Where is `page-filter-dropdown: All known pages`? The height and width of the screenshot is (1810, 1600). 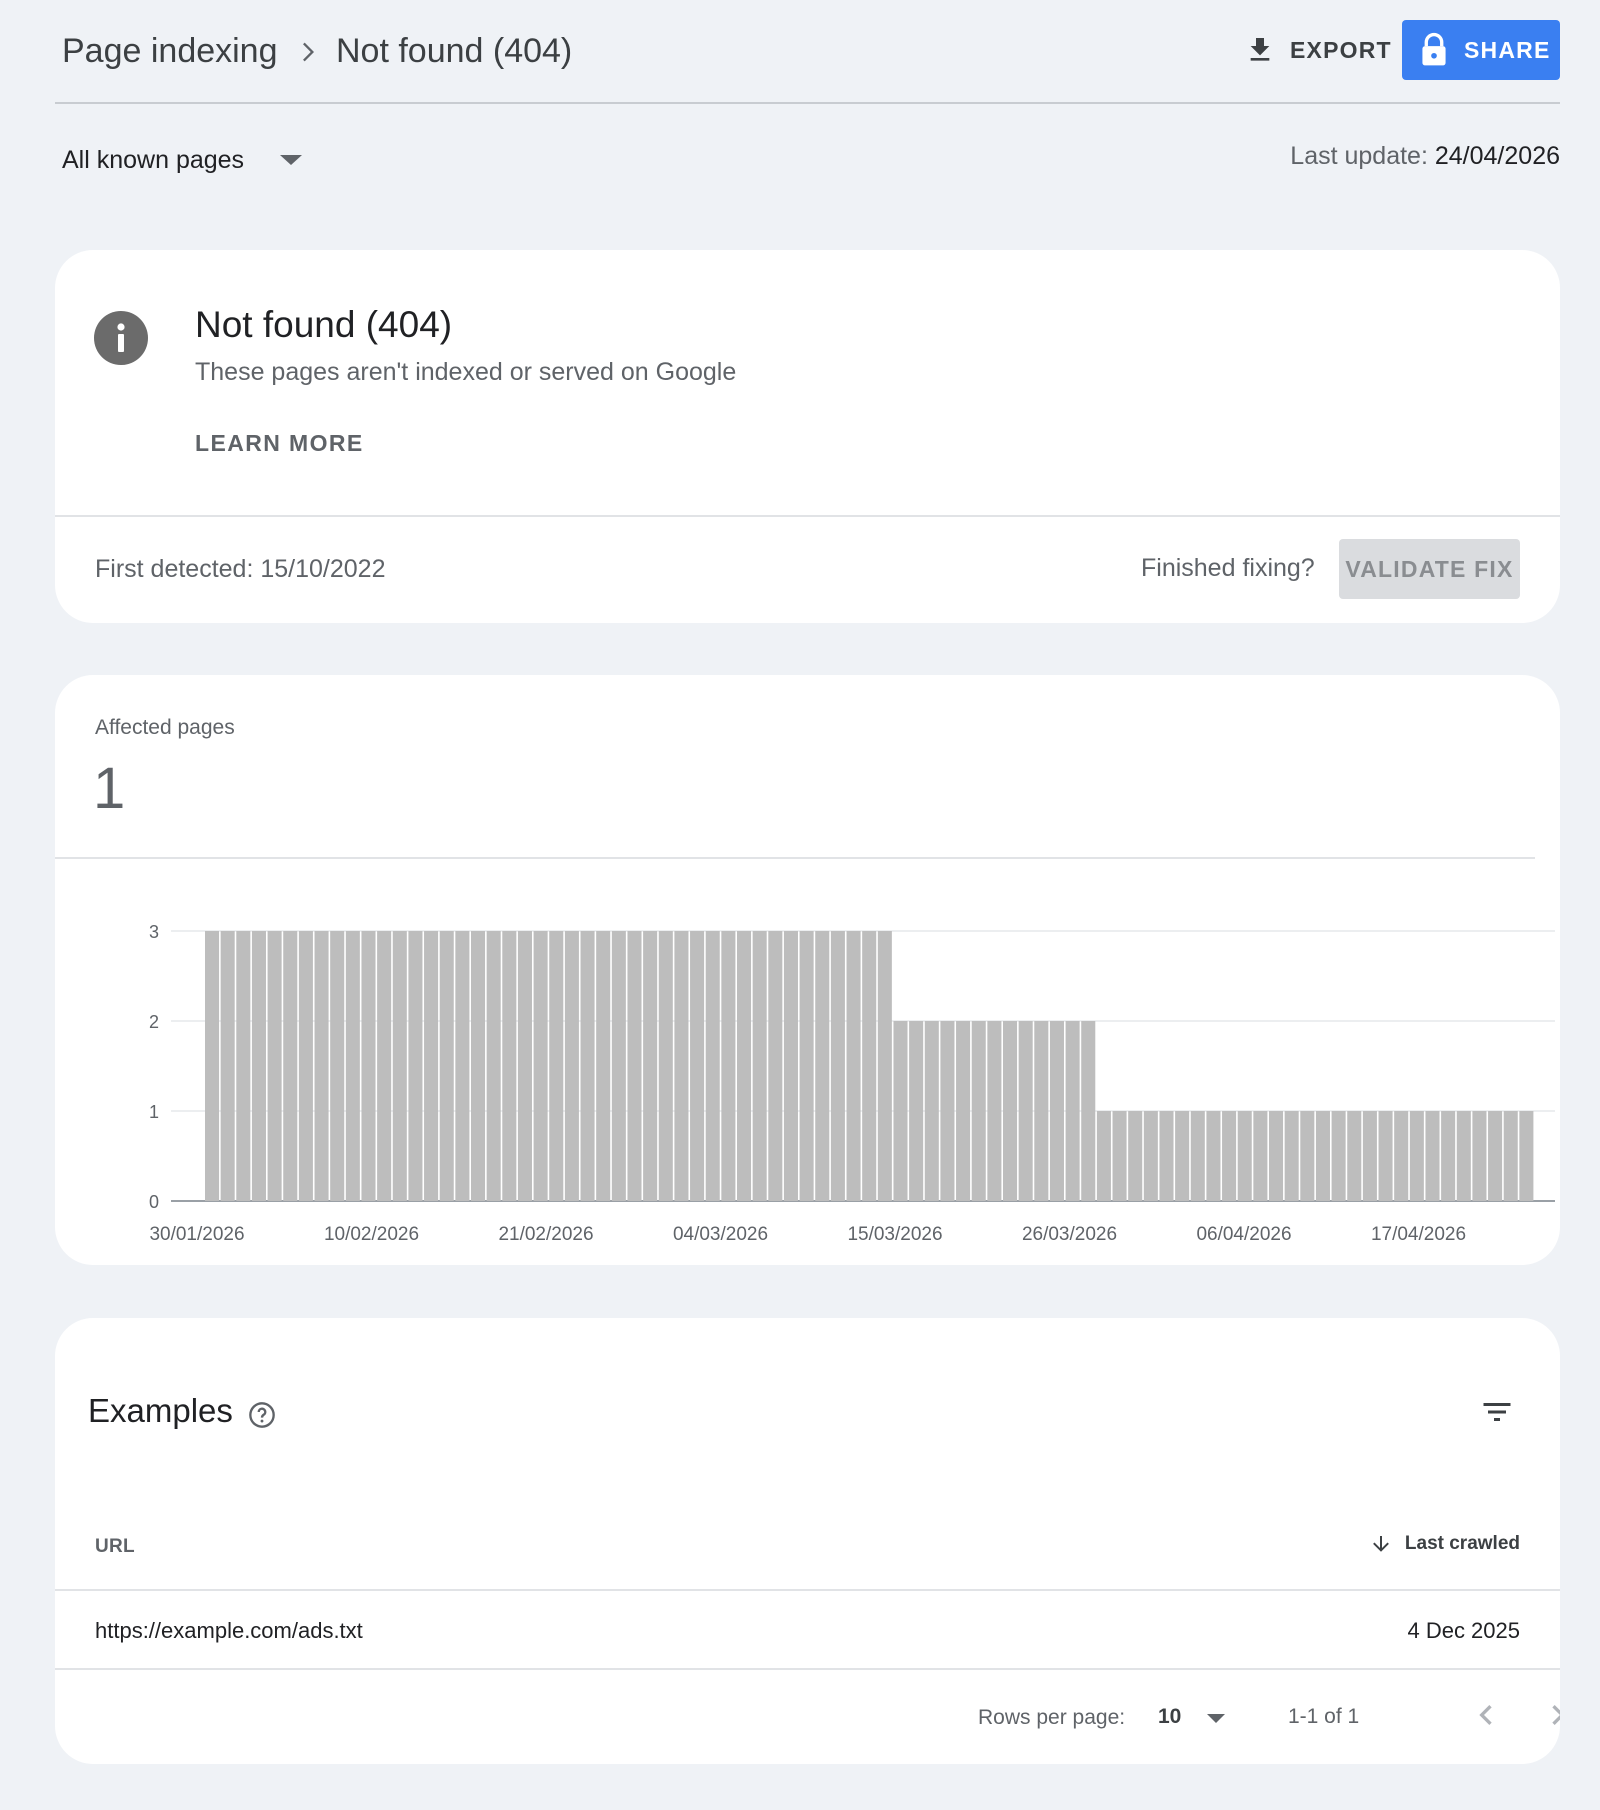
page-filter-dropdown: All known pages is located at coordinates (182, 160).